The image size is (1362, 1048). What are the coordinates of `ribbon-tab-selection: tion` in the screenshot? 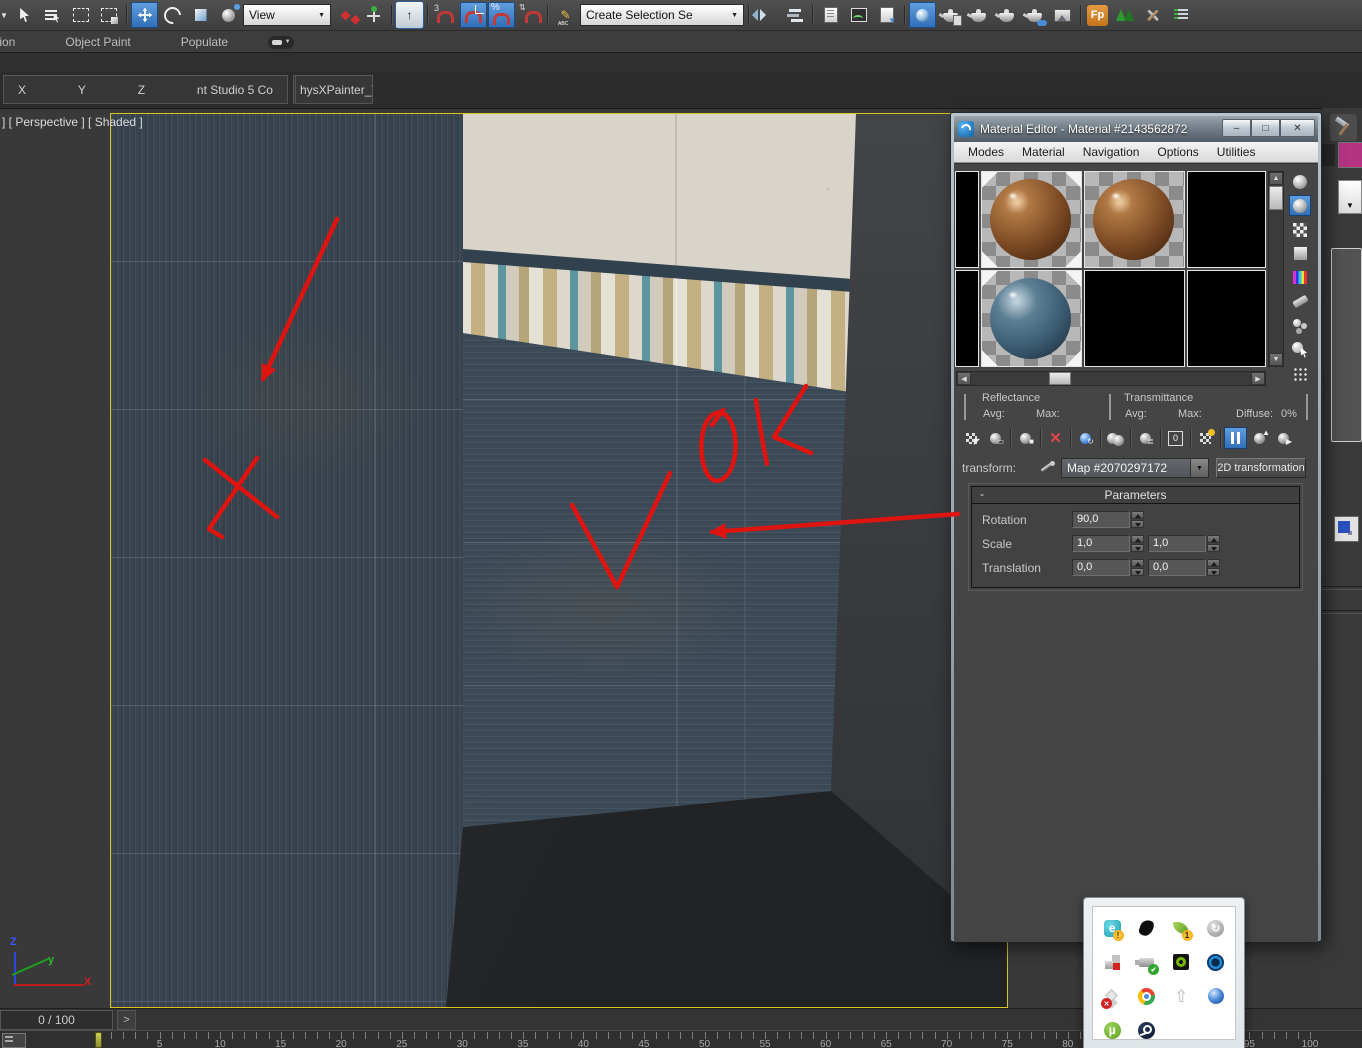 It's located at (12, 42).